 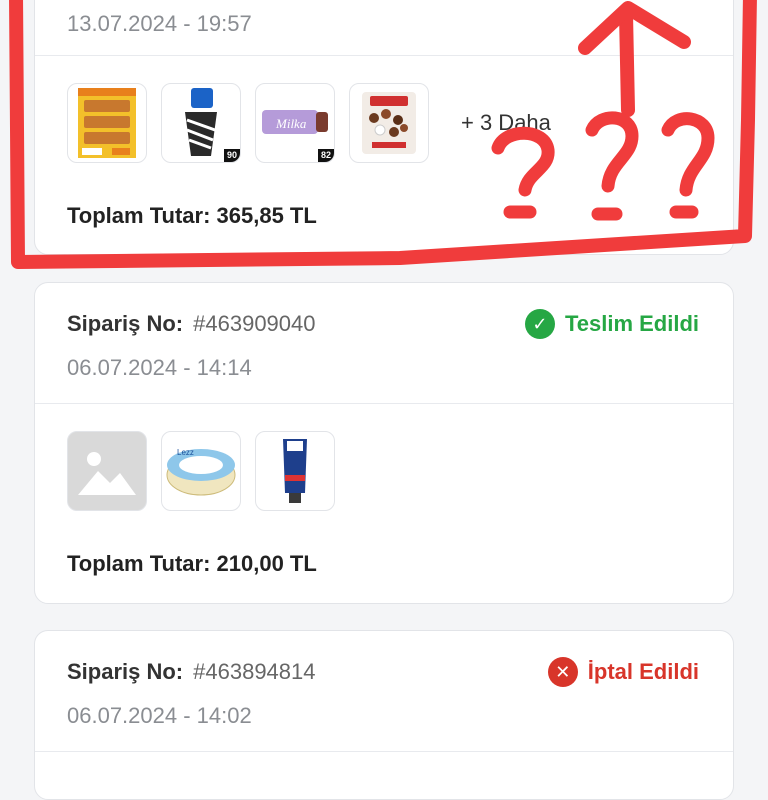 I want to click on toothpaste-tube-icon, so click(x=295, y=471).